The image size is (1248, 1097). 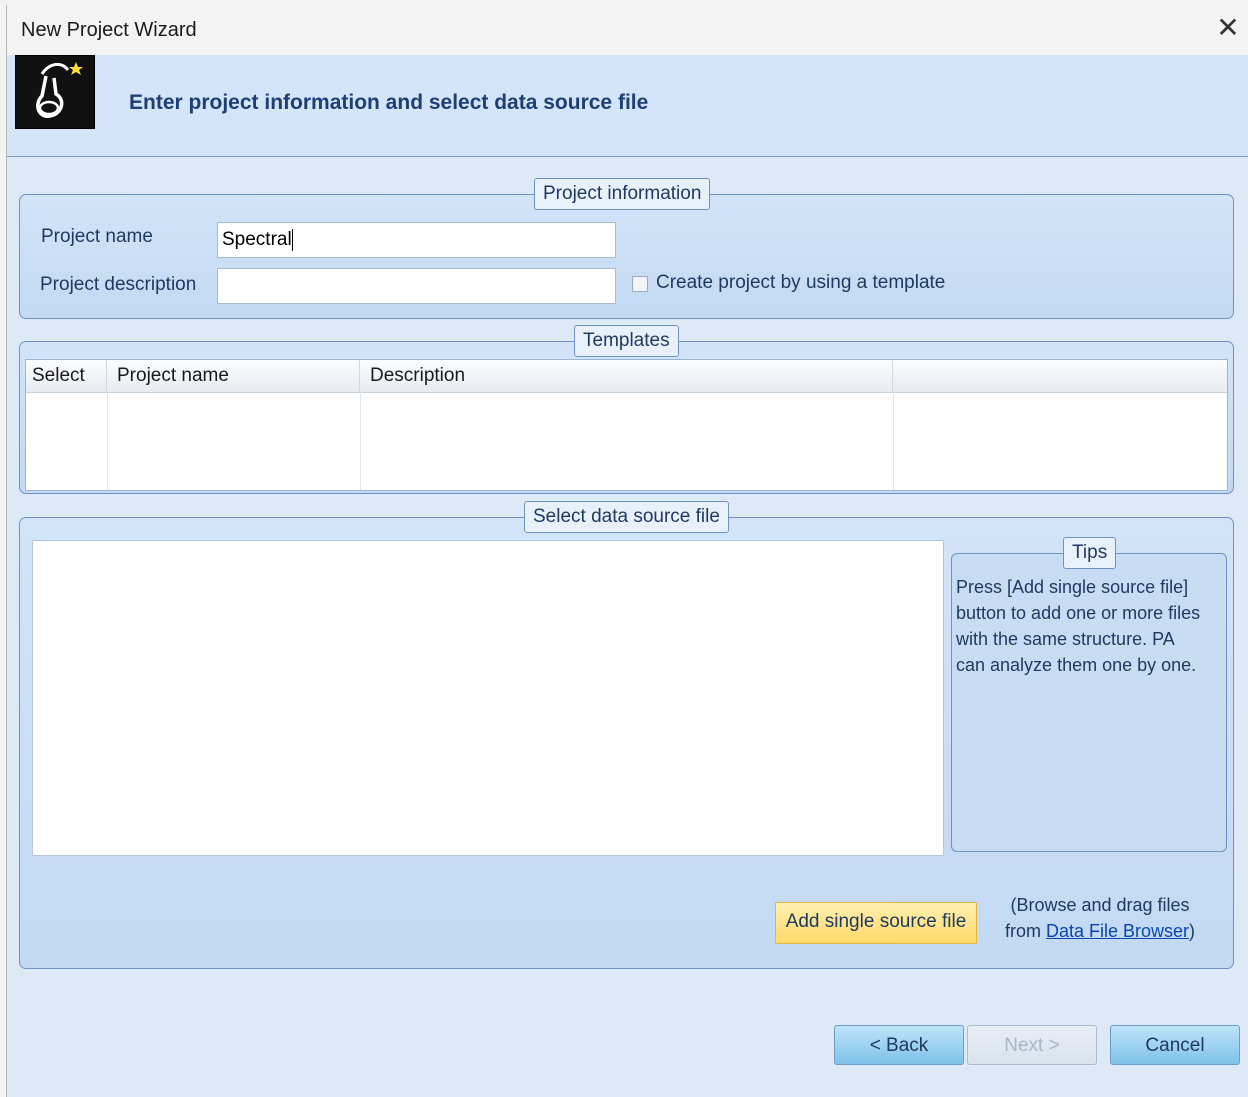 What do you see at coordinates (416, 286) in the screenshot?
I see `project-description-input` at bounding box center [416, 286].